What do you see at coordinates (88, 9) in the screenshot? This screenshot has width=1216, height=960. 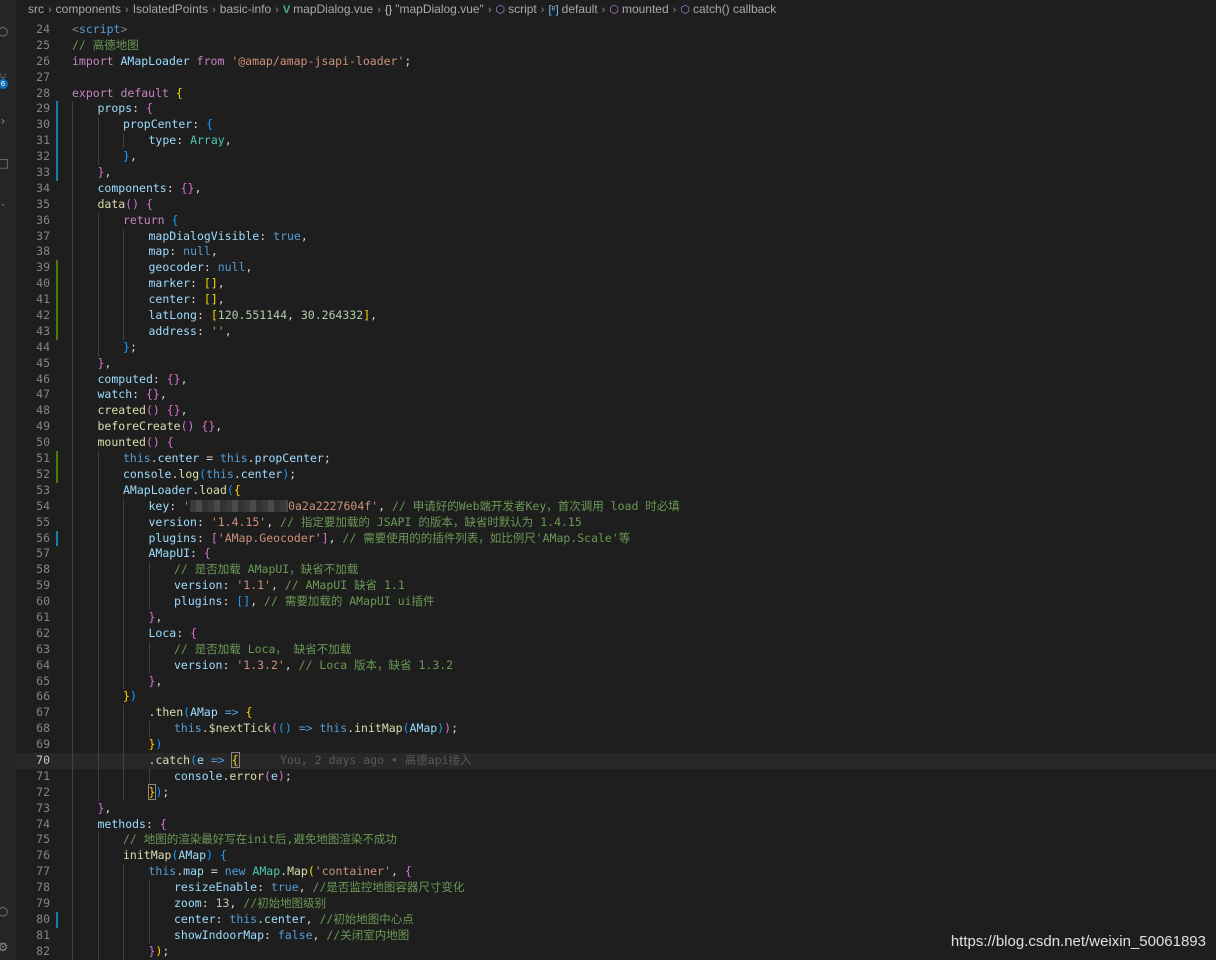 I see `breadcrumb-item: components` at bounding box center [88, 9].